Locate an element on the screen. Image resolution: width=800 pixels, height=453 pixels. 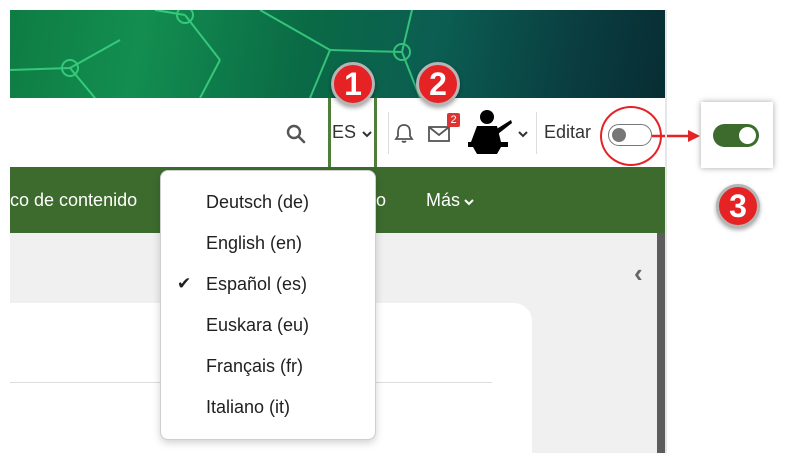
language-highlight-left is located at coordinates (329, 132).